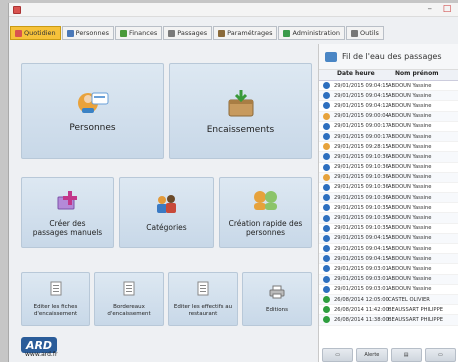 Image resolution: width=458 pixels, height=362 pixels. I want to click on person-icon, so click(70, 33).